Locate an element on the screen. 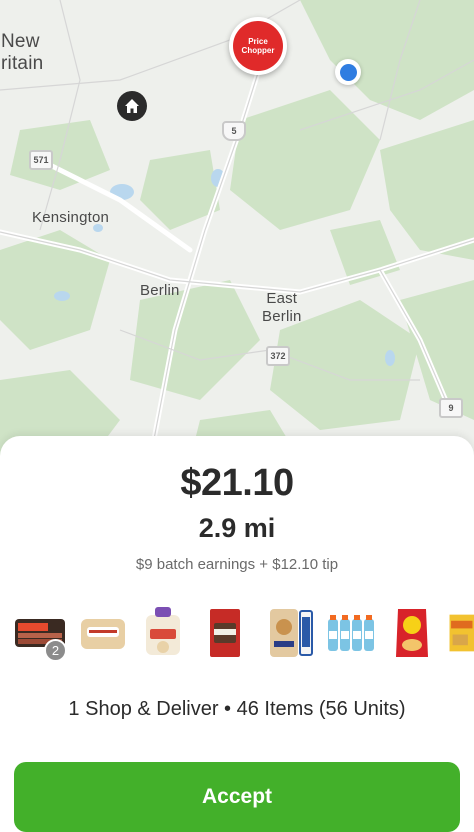  item-cracker-box is located at coordinates (461, 633).